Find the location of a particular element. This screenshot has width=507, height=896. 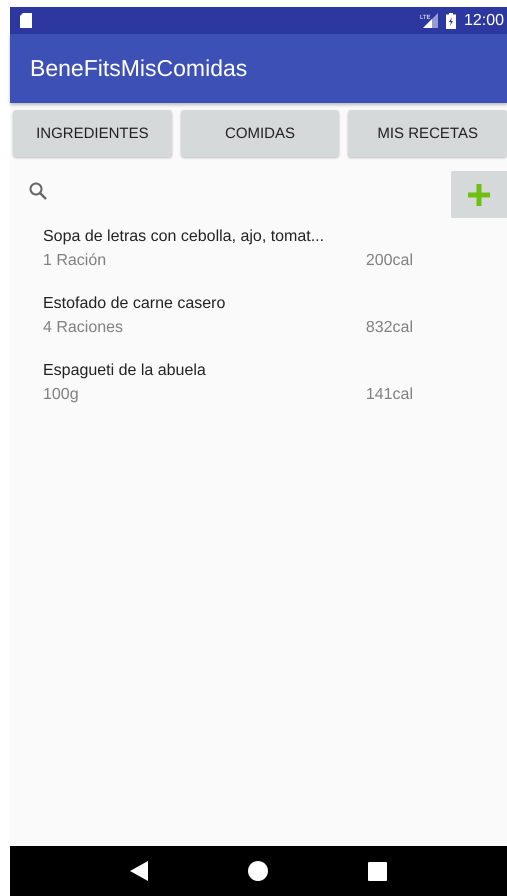

tab-button: MIS RECETAS is located at coordinates (427, 133).